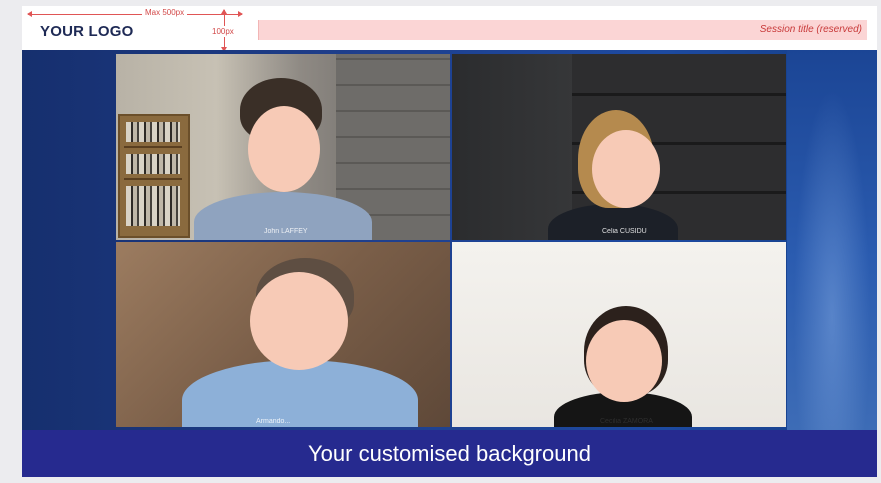  What do you see at coordinates (832, 240) in the screenshot?
I see `audience-image` at bounding box center [832, 240].